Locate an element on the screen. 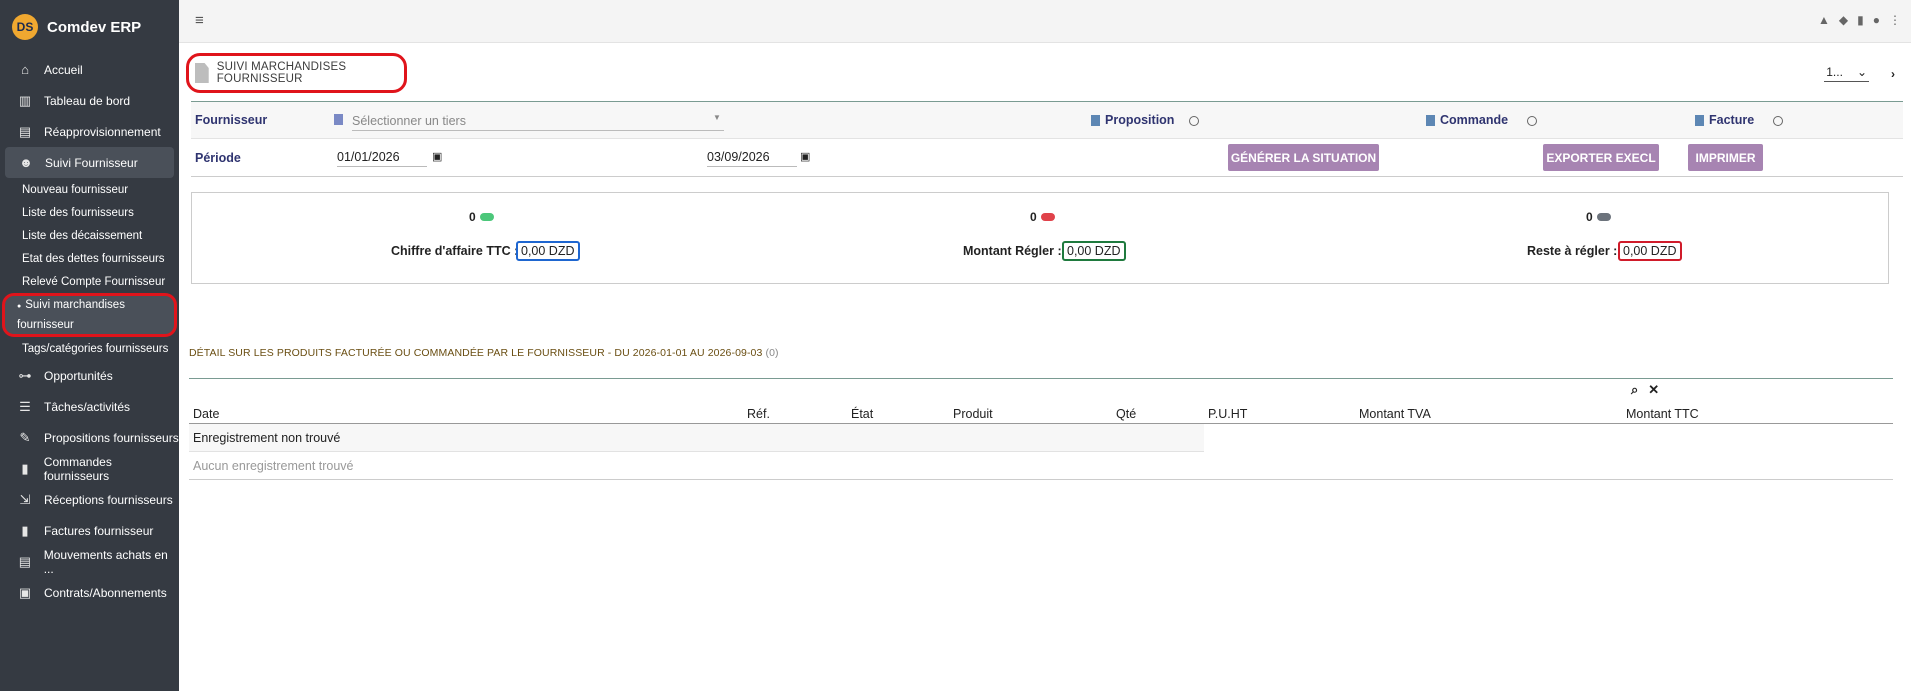  sidebar-item-suivi-fournisseur: ☻ Suivi Fournisseur is located at coordinates (89, 162).